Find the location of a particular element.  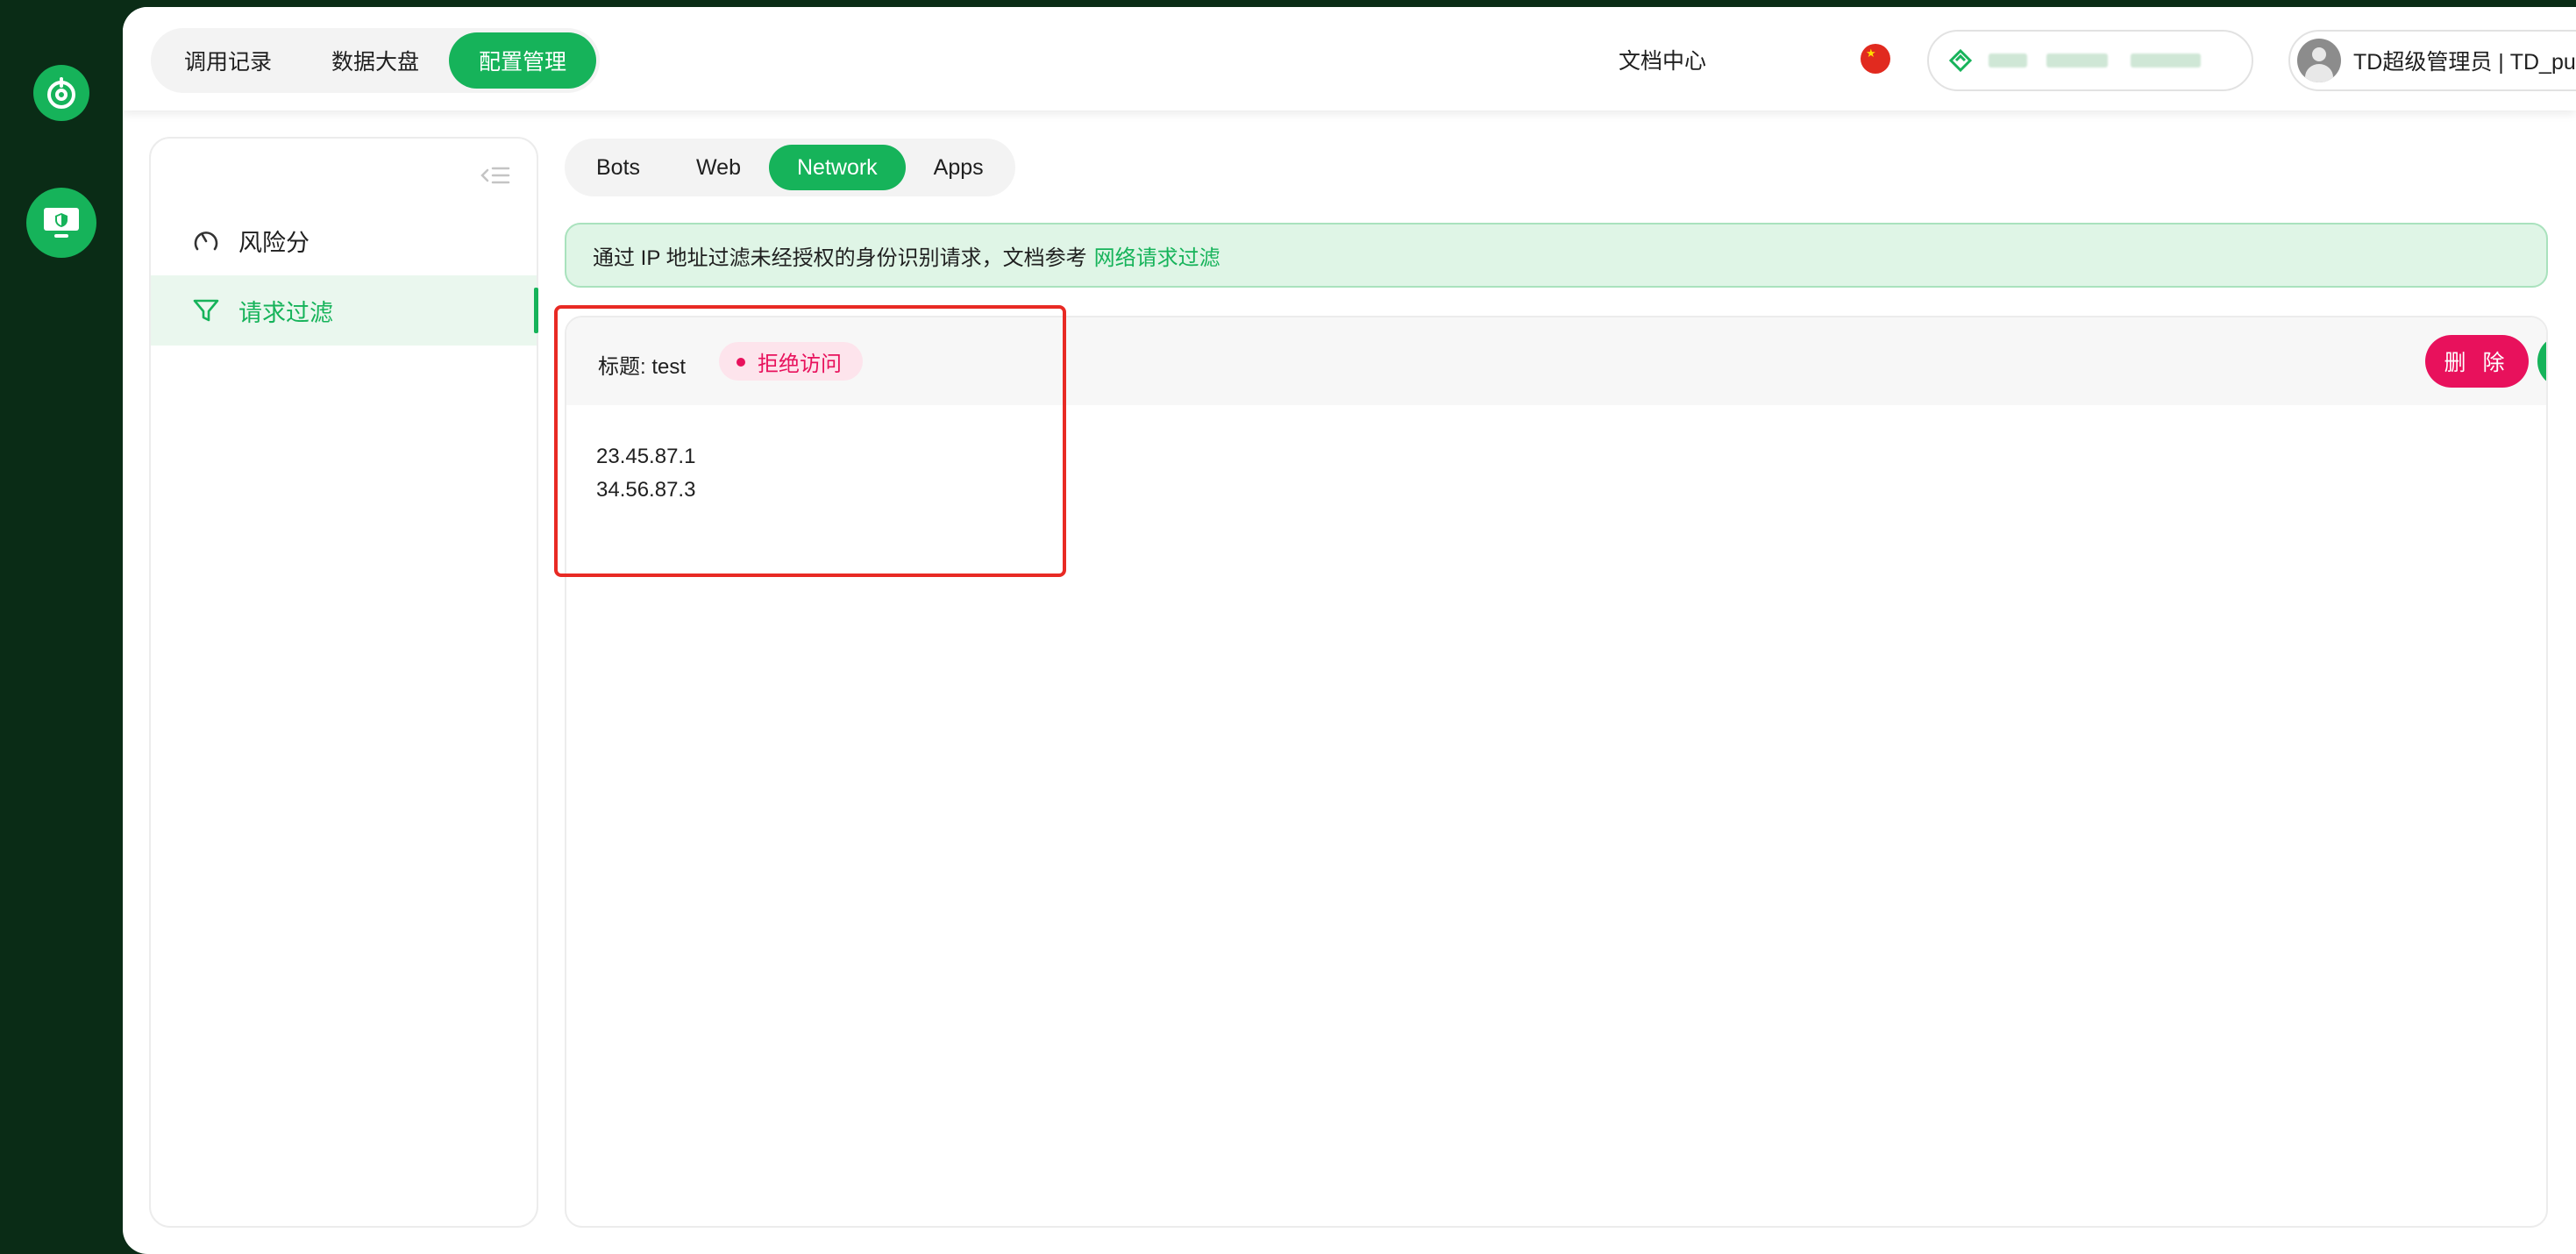

edit-button: 编 辑 is located at coordinates (2541, 361).